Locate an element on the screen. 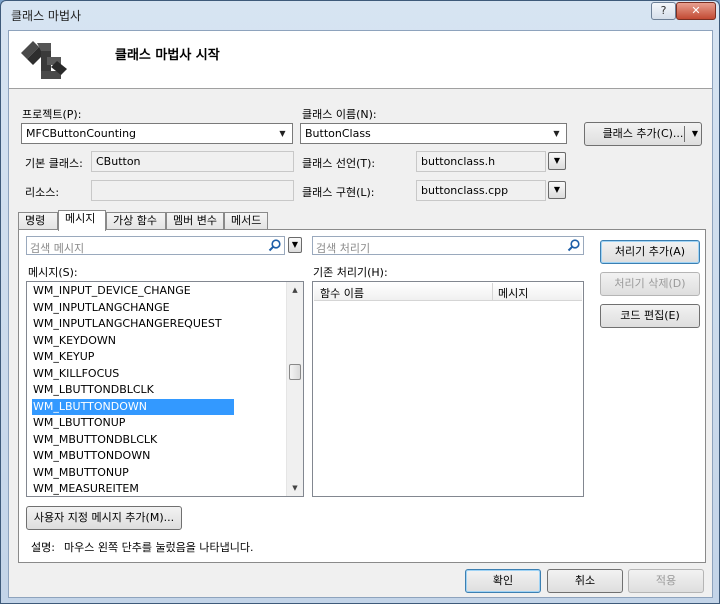 The width and height of the screenshot is (720, 604). close-button: ✕ is located at coordinates (696, 11).